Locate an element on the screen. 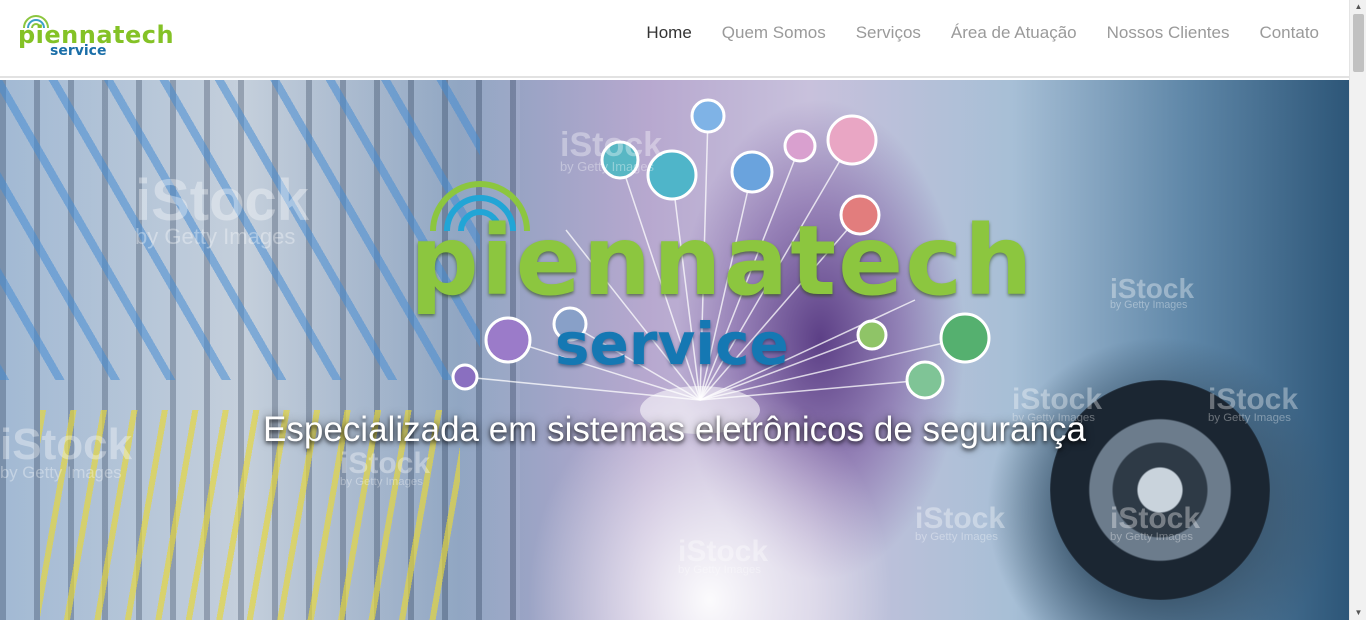 The height and width of the screenshot is (620, 1366). nav-quem-somos: Quem Somos is located at coordinates (774, 33).